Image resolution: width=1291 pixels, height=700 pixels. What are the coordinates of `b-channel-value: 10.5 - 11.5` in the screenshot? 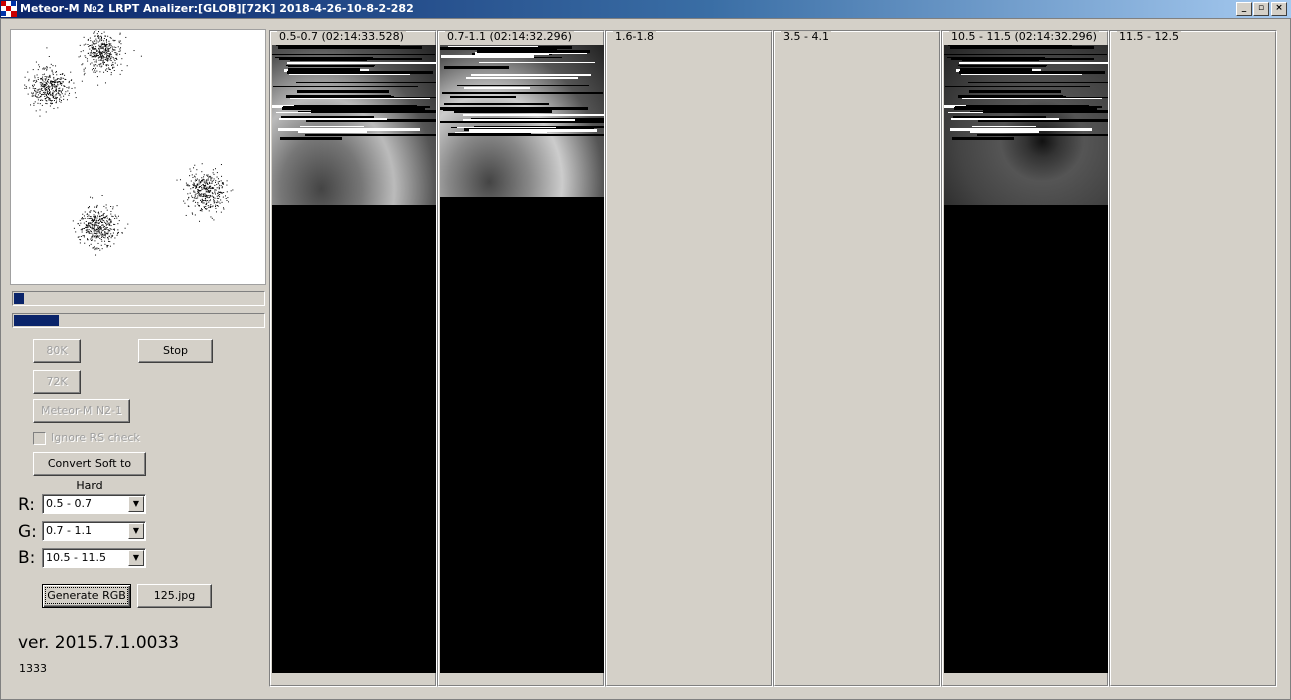 It's located at (76, 557).